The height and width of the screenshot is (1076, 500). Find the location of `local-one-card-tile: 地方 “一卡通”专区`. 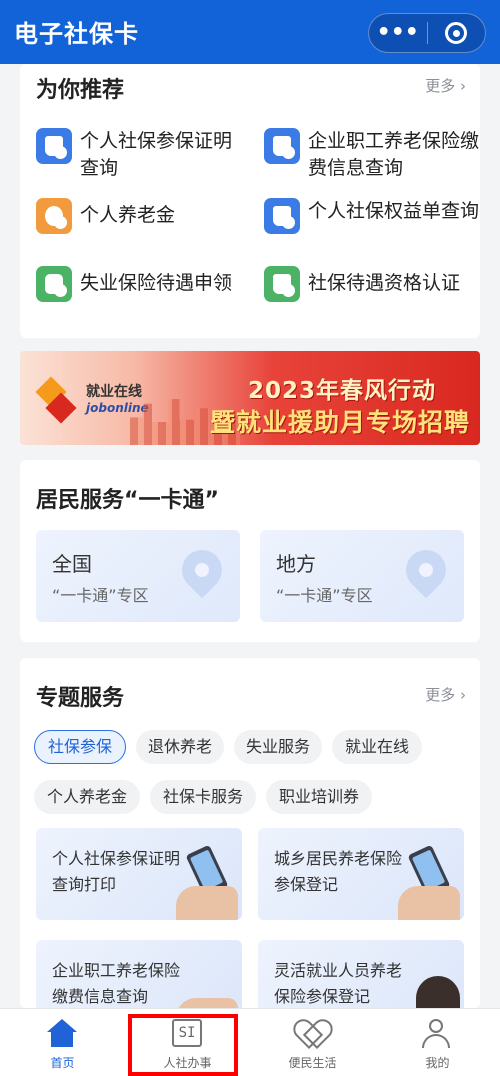

local-one-card-tile: 地方 “一卡通”专区 is located at coordinates (362, 576).